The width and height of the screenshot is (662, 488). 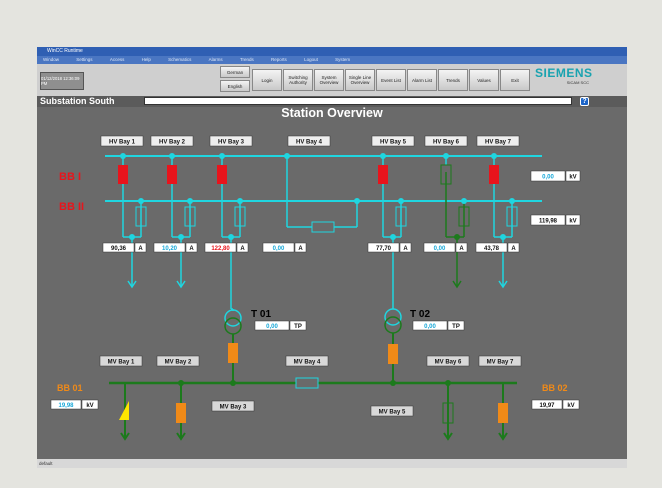 I want to click on transformer-t01-name: T 01, so click(x=261, y=314).